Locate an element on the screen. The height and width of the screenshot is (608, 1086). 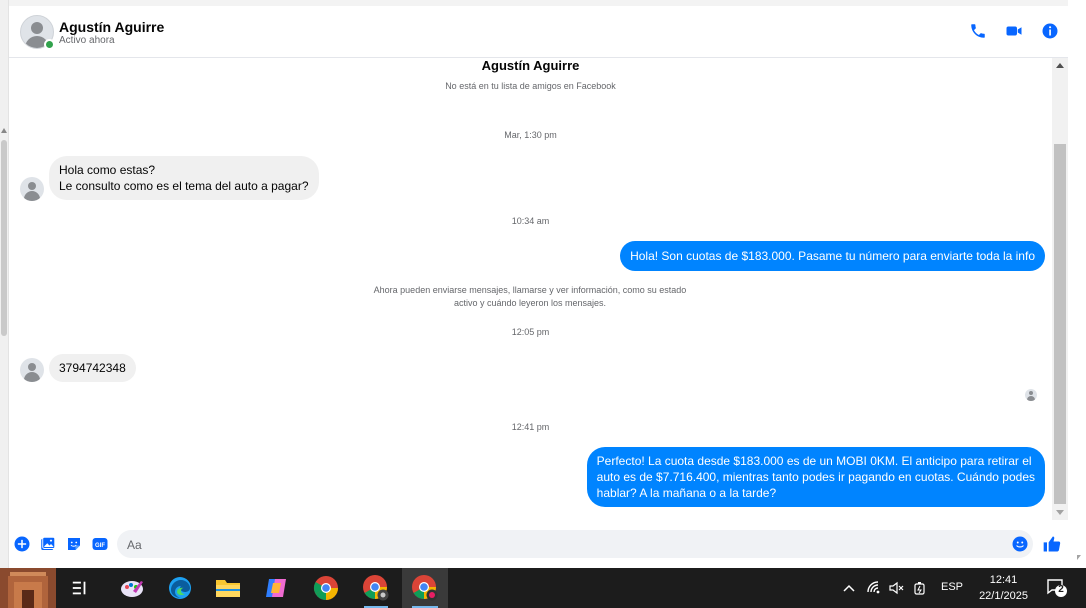
message-composer: GIF Aa is located at coordinates (543, 544).